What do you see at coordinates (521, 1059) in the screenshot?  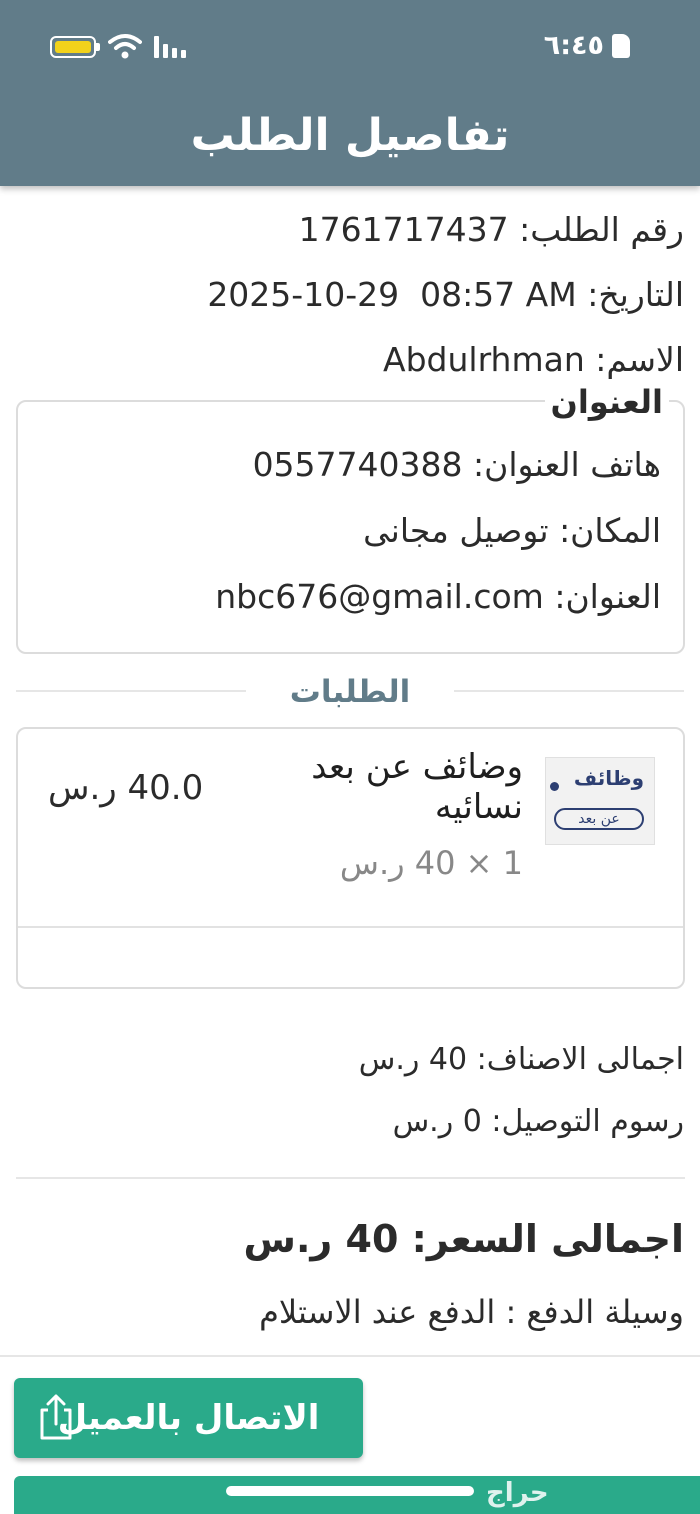 I see `items-total: اجمالى الاصناف: 40 ر.س` at bounding box center [521, 1059].